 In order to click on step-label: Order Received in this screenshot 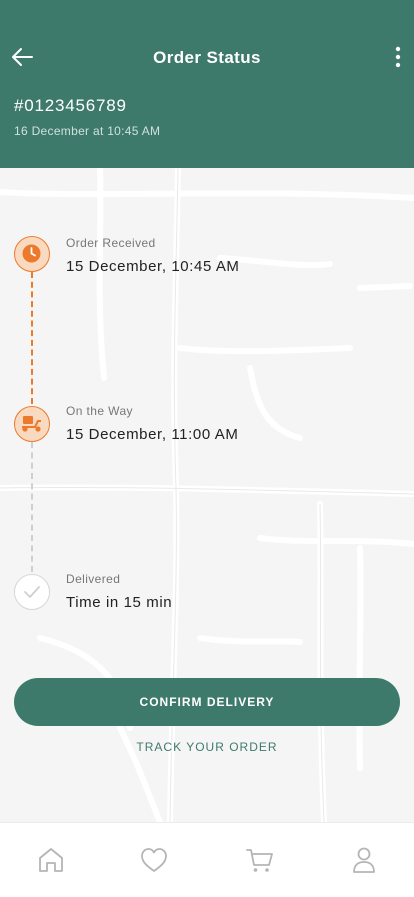, I will do `click(111, 243)`.